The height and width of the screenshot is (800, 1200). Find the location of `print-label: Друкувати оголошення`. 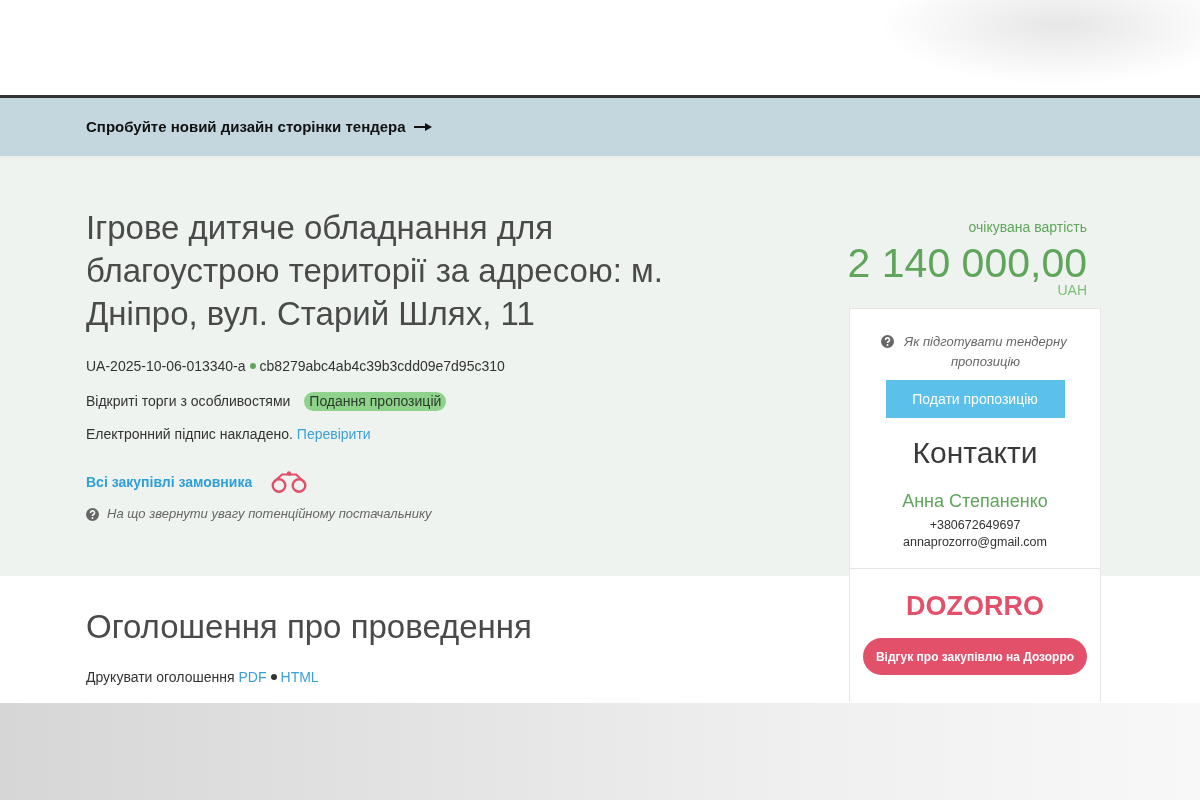

print-label: Друкувати оголошення is located at coordinates (160, 677).